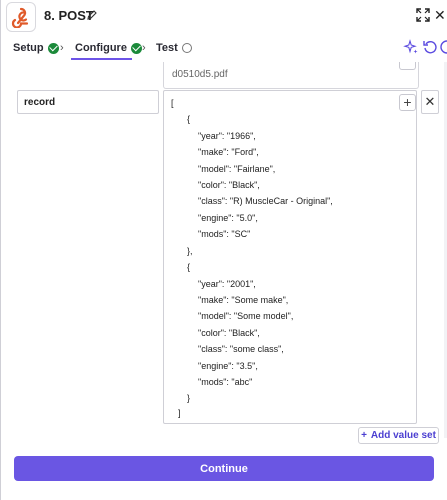 This screenshot has height=500, width=447. What do you see at coordinates (225, 382) in the screenshot?
I see `json-line: "mods": "abc"` at bounding box center [225, 382].